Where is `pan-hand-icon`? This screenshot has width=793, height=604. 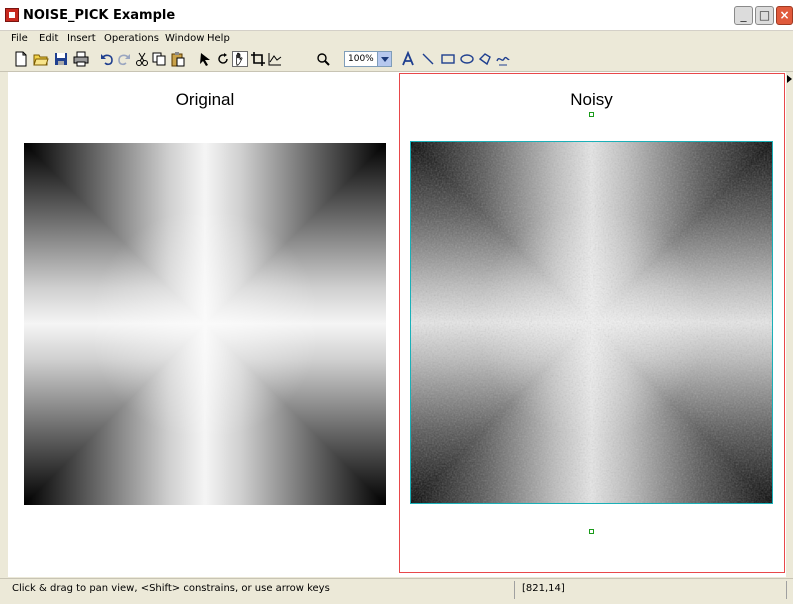 pan-hand-icon is located at coordinates (240, 59).